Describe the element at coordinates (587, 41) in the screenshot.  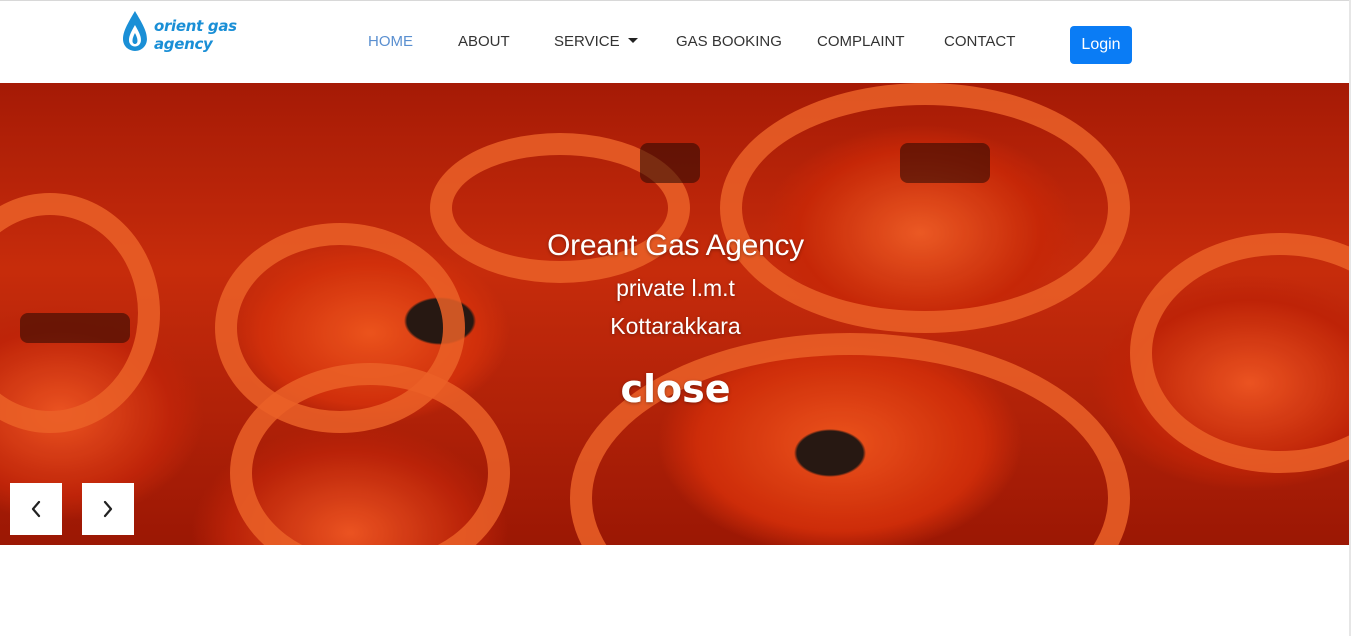
I see `nav-service-label: SERVICE` at that location.